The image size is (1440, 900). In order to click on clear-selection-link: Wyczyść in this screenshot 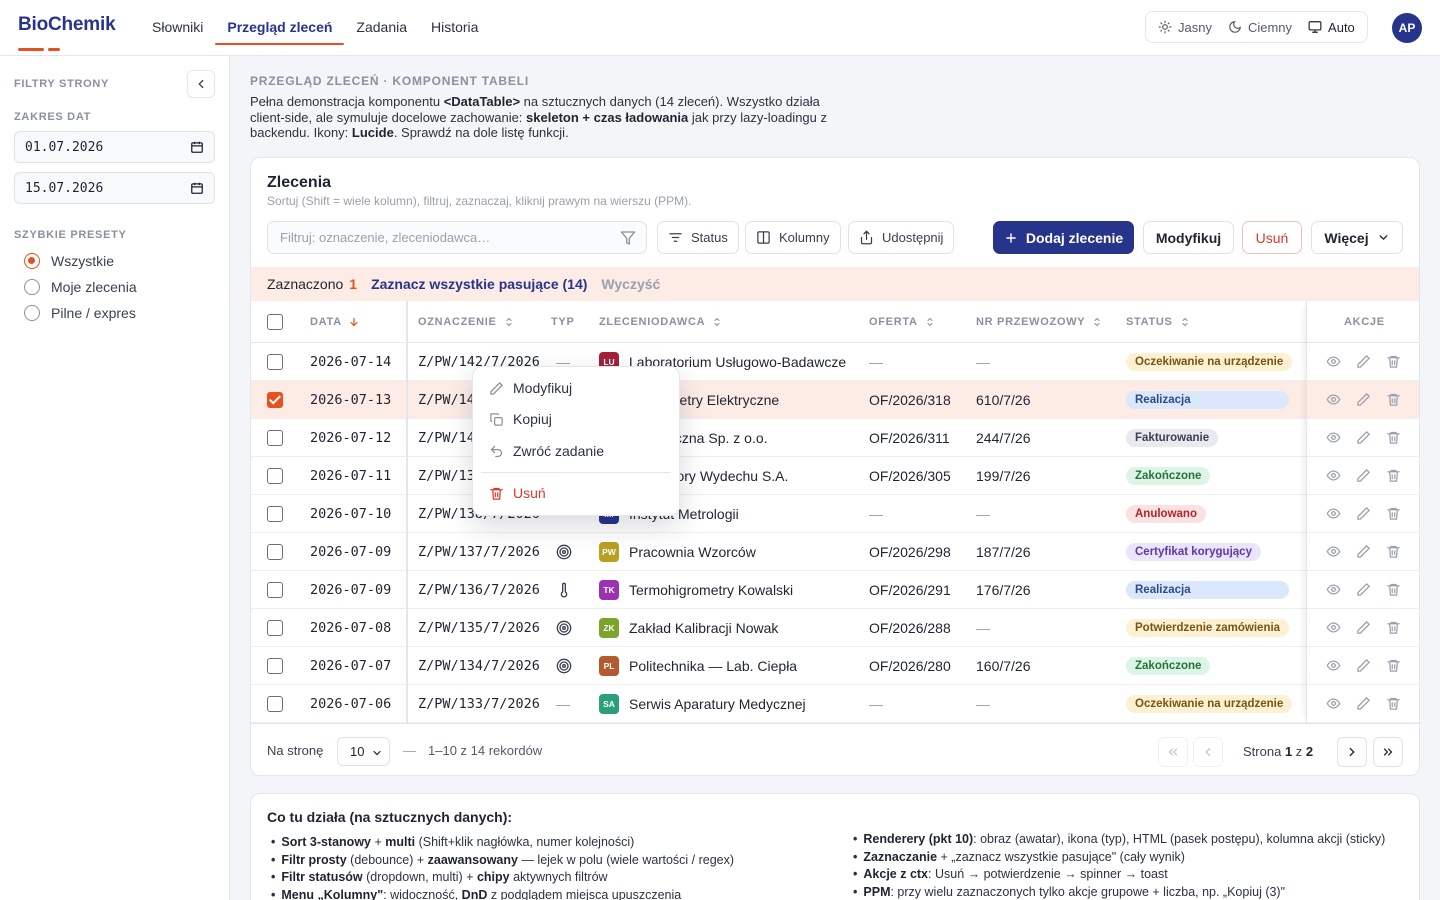, I will do `click(630, 284)`.